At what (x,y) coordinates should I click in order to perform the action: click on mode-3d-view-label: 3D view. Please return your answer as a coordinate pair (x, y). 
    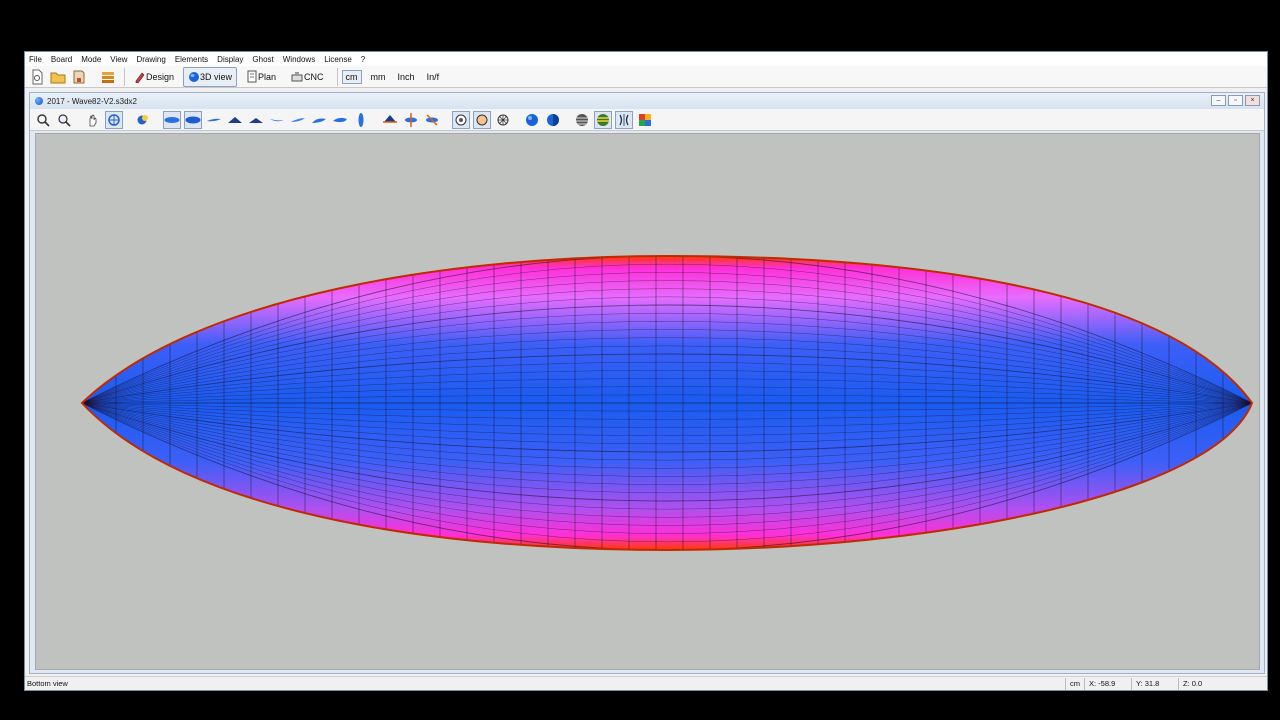
    Looking at the image, I should click on (216, 76).